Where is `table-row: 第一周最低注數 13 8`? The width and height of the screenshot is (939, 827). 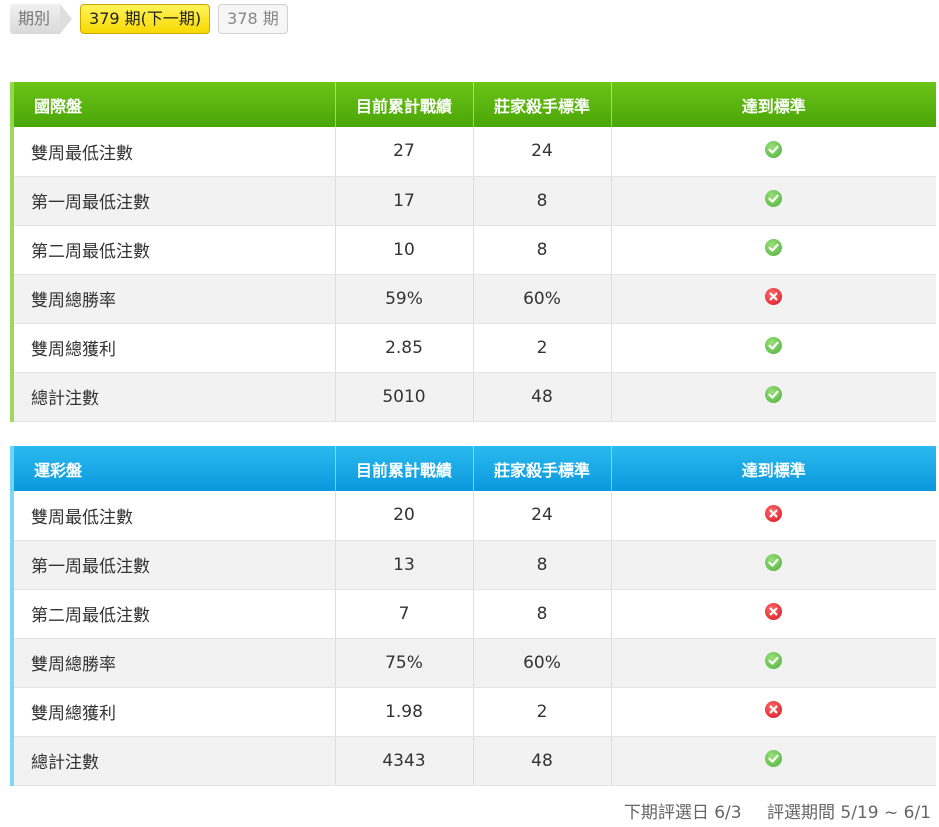 table-row: 第一周最低注數 13 8 is located at coordinates (473, 565).